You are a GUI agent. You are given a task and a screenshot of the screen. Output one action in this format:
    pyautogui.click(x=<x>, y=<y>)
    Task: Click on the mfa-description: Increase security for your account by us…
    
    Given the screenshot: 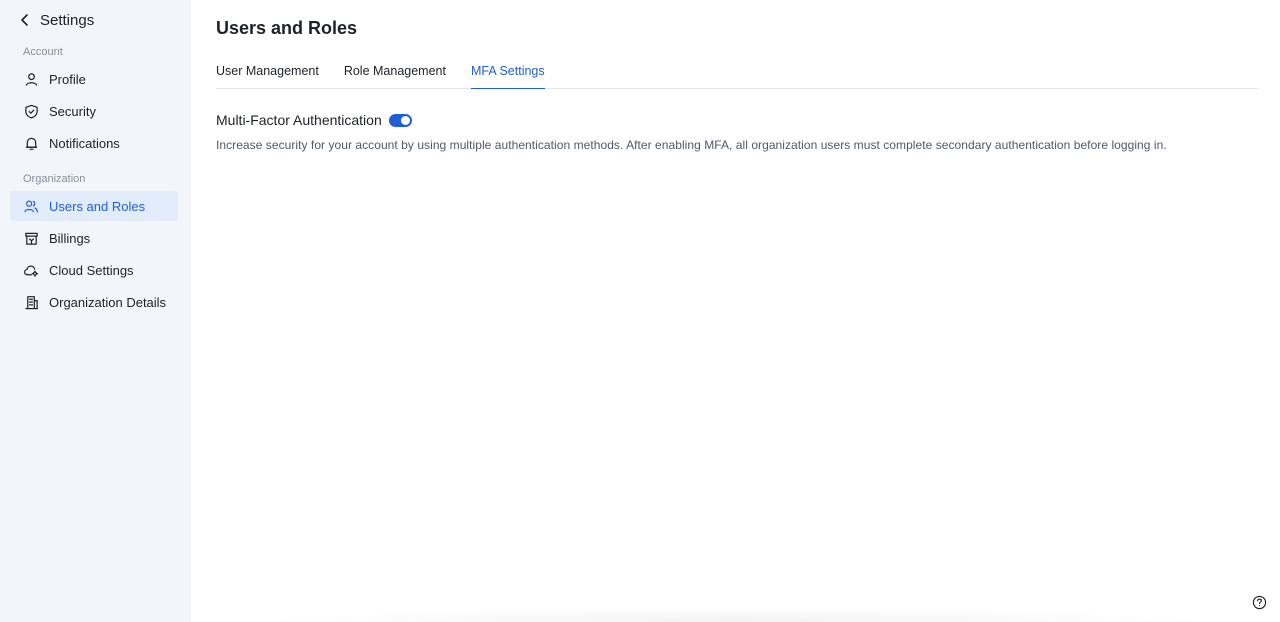 What is the action you would take?
    pyautogui.click(x=691, y=145)
    